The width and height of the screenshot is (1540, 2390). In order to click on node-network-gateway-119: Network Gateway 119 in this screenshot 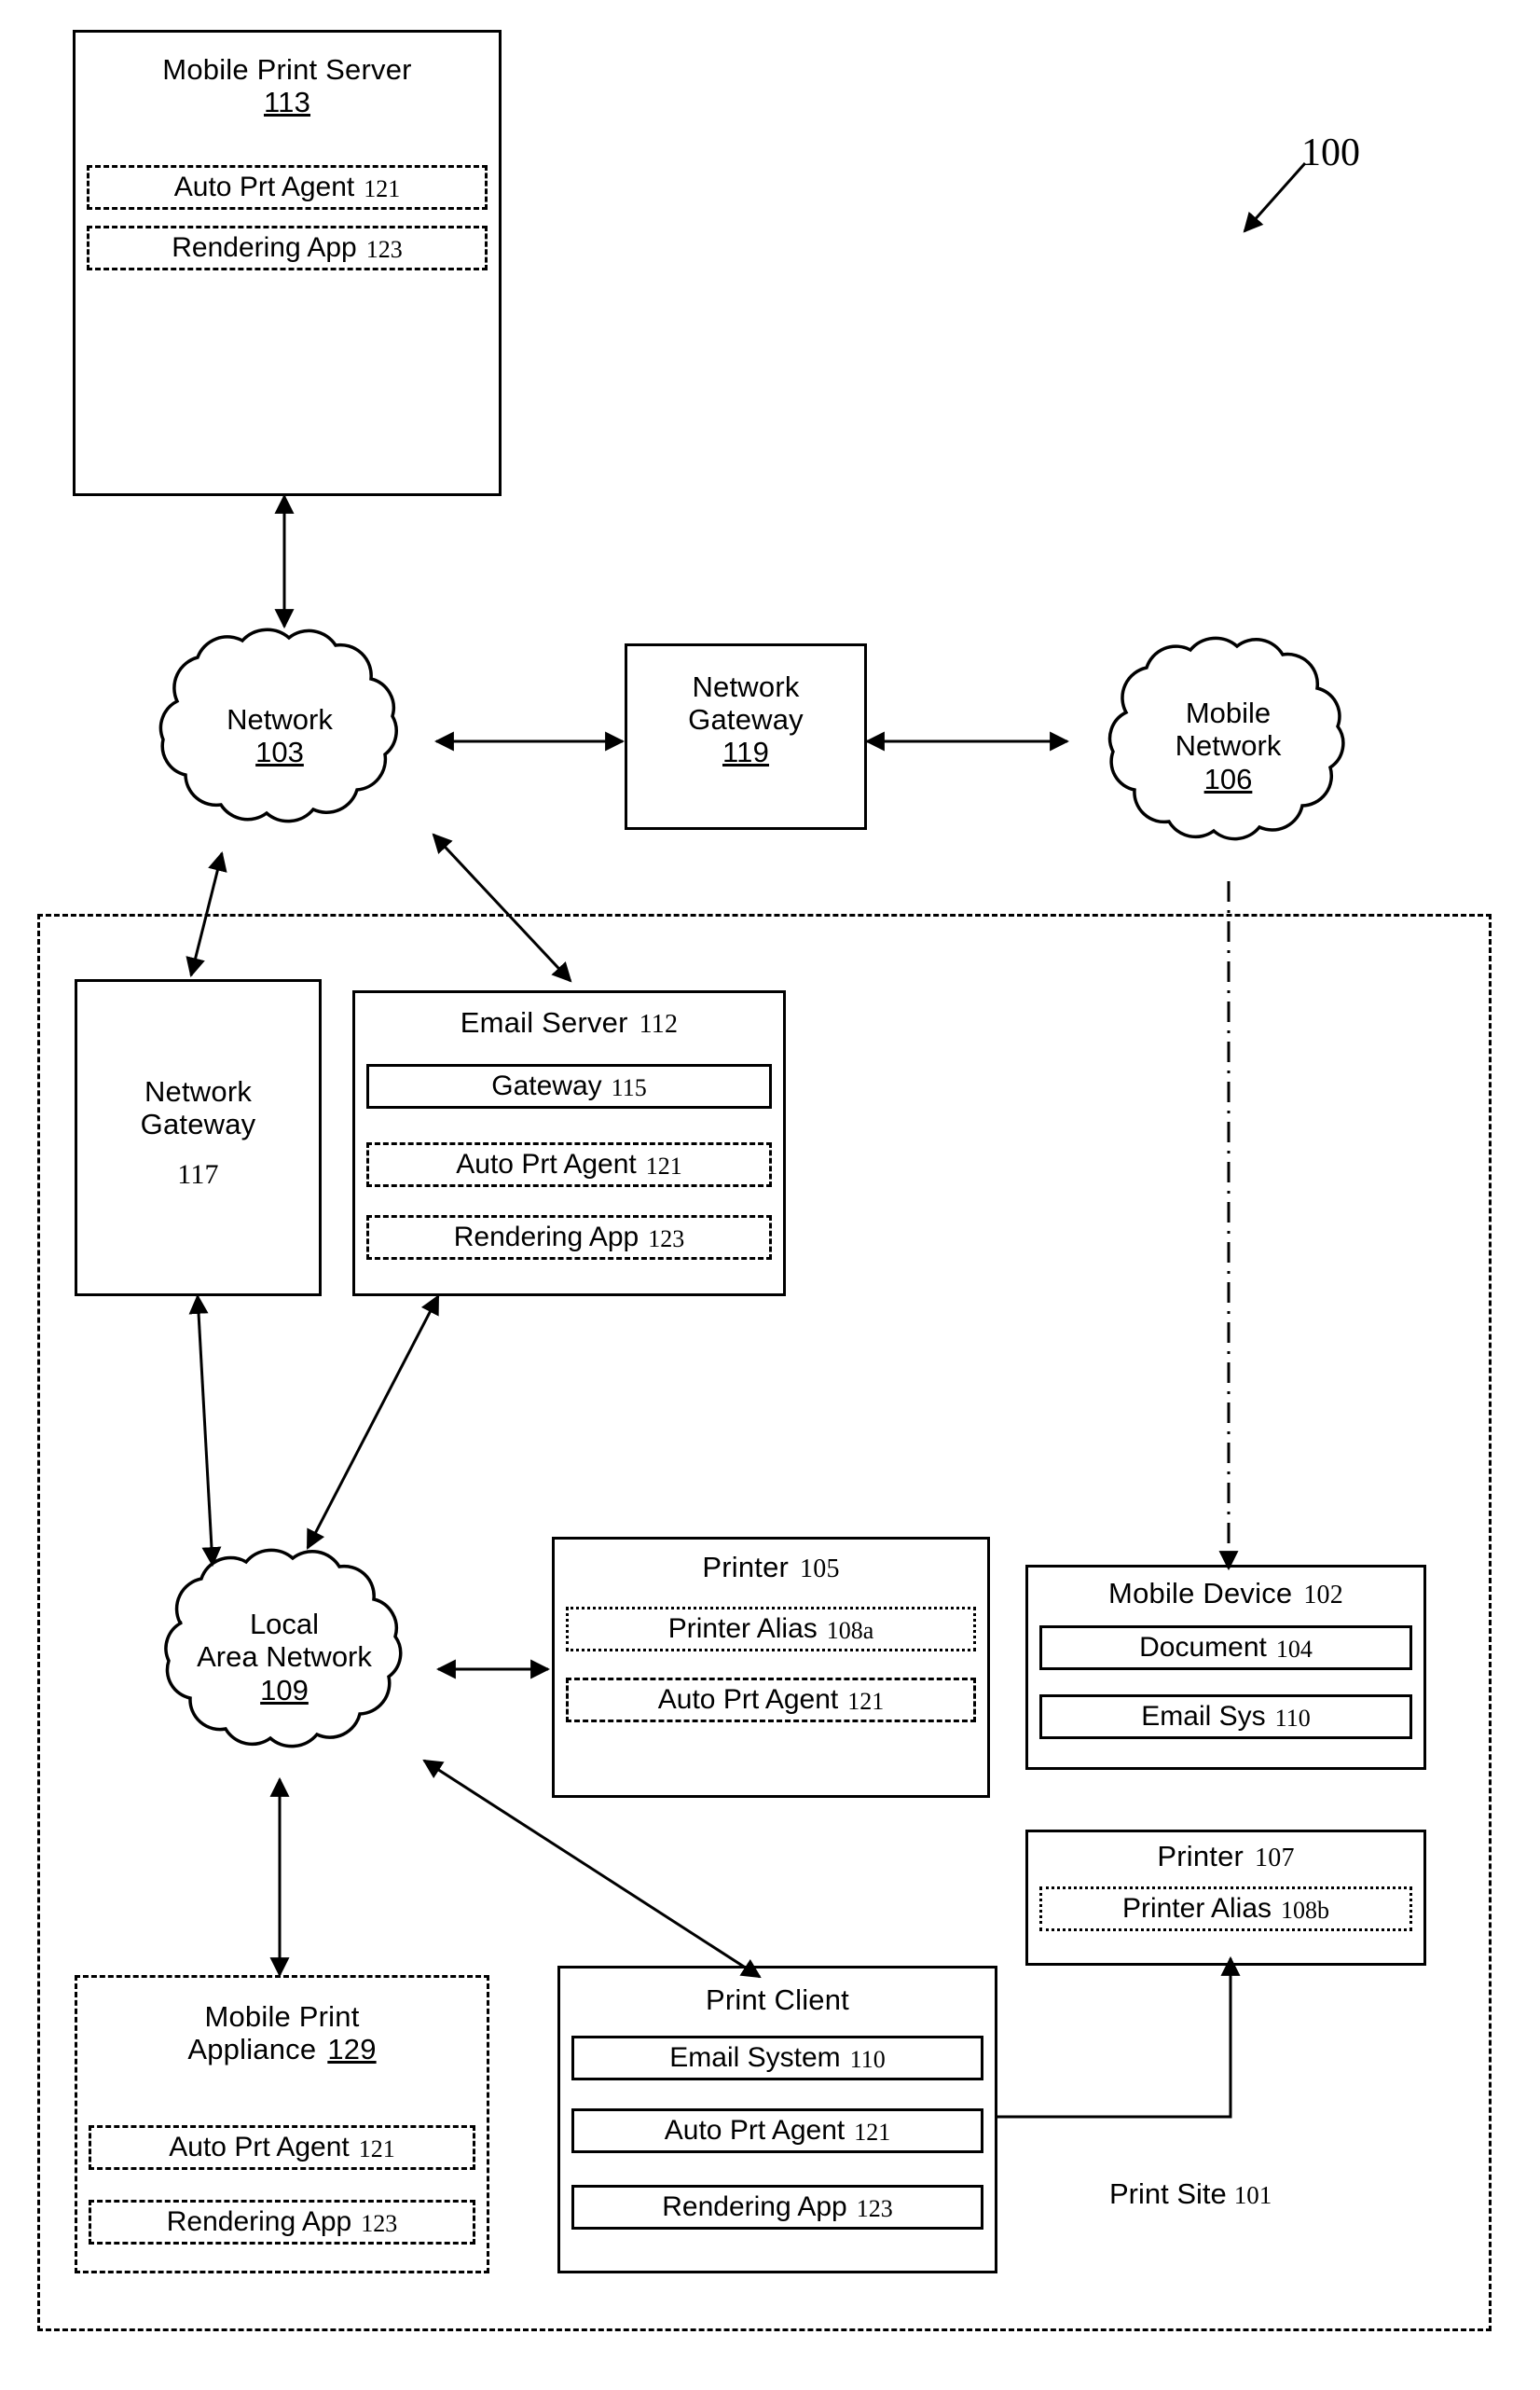, I will do `click(746, 736)`.